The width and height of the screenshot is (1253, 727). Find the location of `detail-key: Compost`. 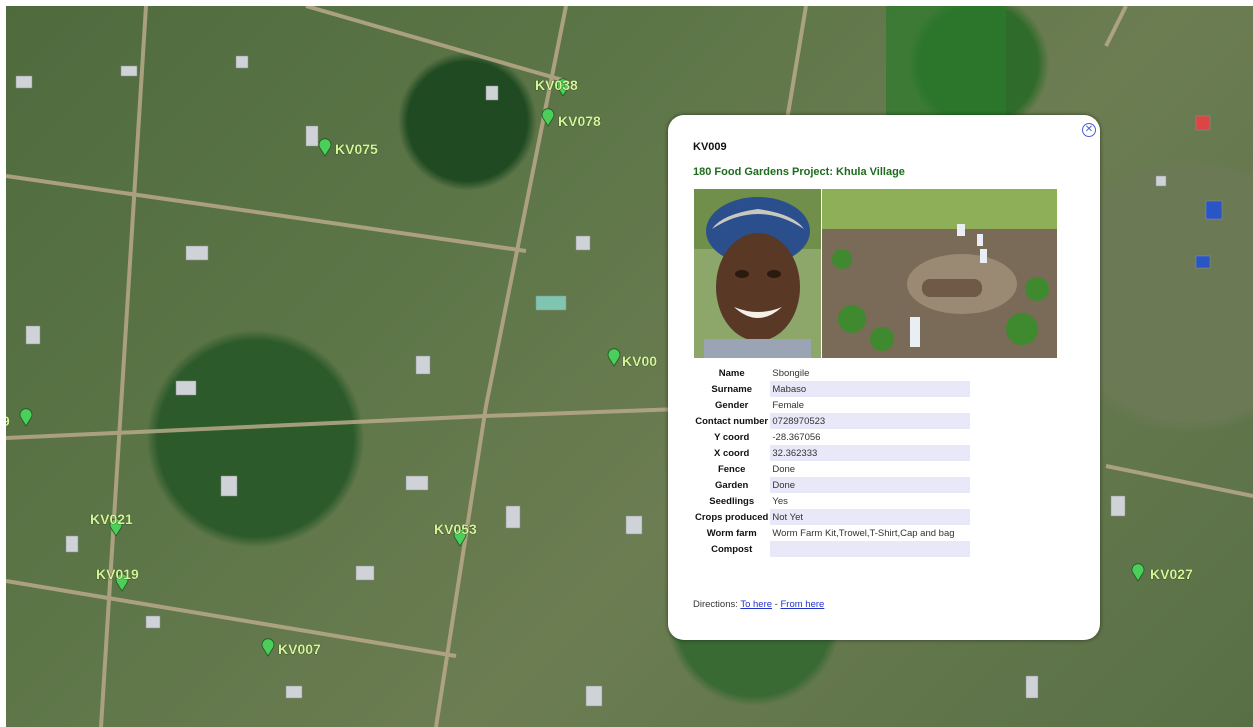

detail-key: Compost is located at coordinates (732, 549).